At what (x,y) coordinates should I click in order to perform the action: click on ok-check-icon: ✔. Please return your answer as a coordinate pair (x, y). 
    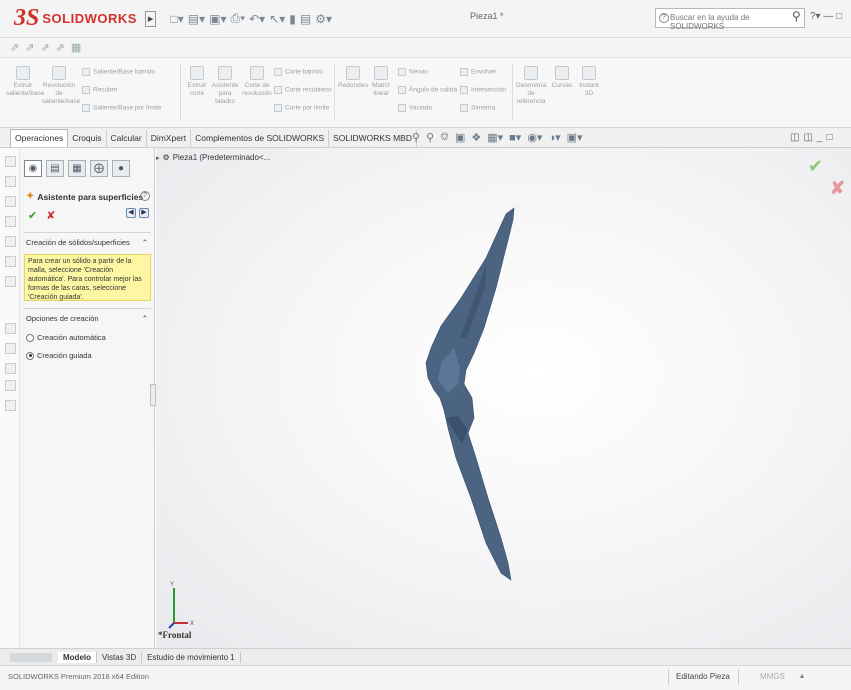
    Looking at the image, I should click on (32, 216).